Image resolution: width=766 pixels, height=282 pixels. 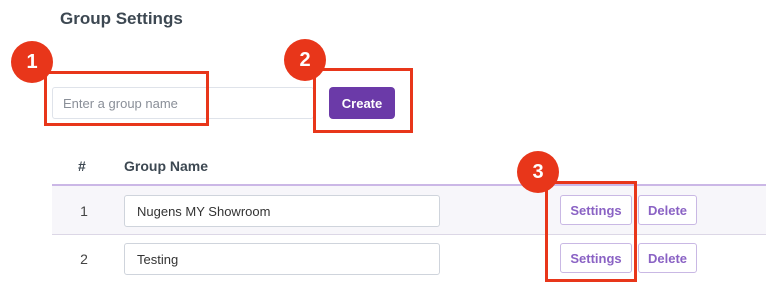 I want to click on highlight-box-settings, so click(x=591, y=231).